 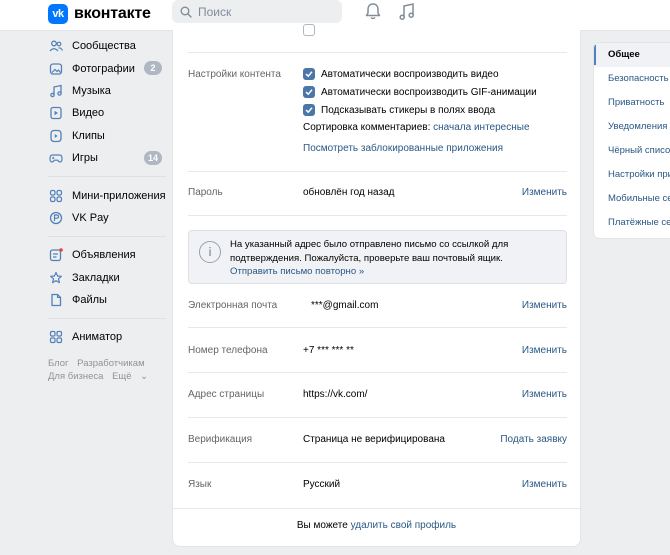 What do you see at coordinates (107, 370) in the screenshot?
I see `sidebar-footer: Блог Разработчикам Для бизнеса Ещё ⌄` at bounding box center [107, 370].